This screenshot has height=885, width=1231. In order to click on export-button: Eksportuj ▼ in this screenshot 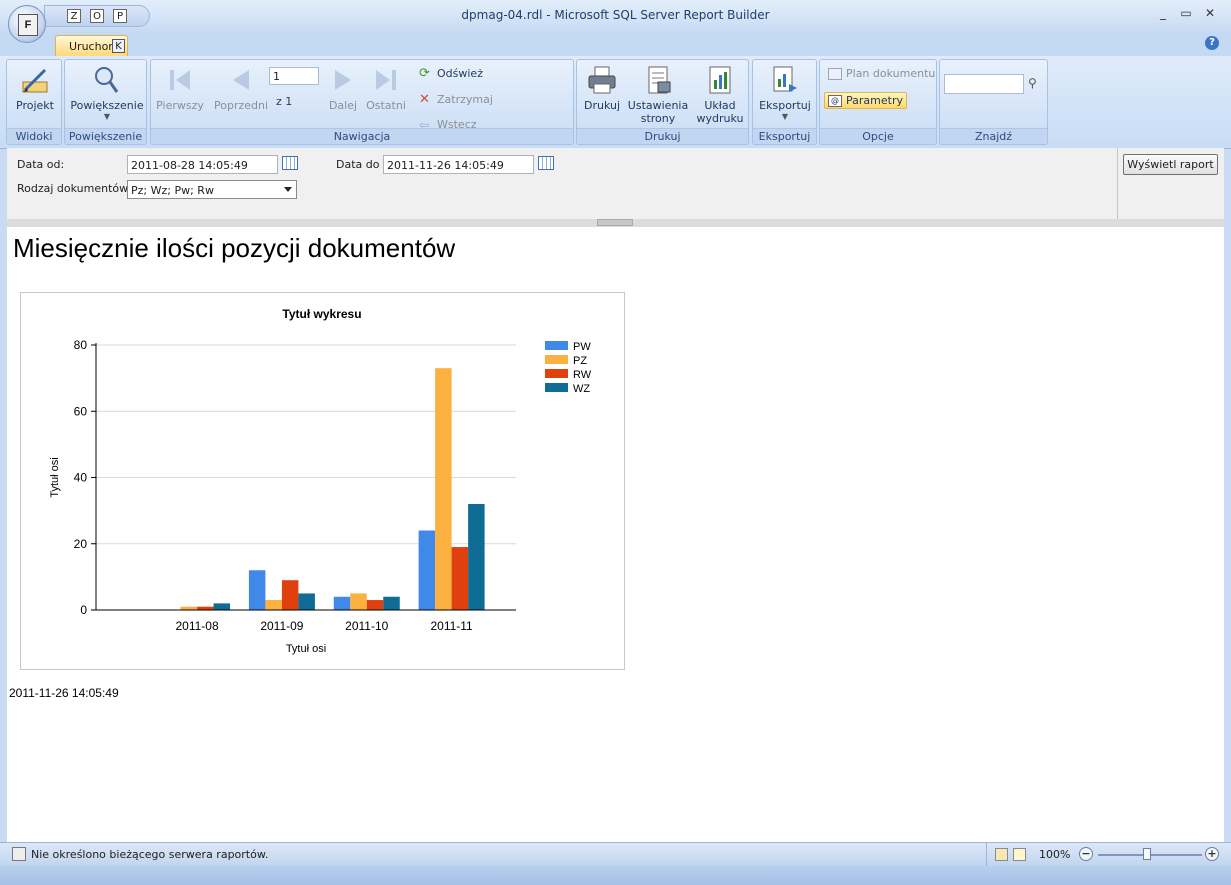, I will do `click(785, 92)`.